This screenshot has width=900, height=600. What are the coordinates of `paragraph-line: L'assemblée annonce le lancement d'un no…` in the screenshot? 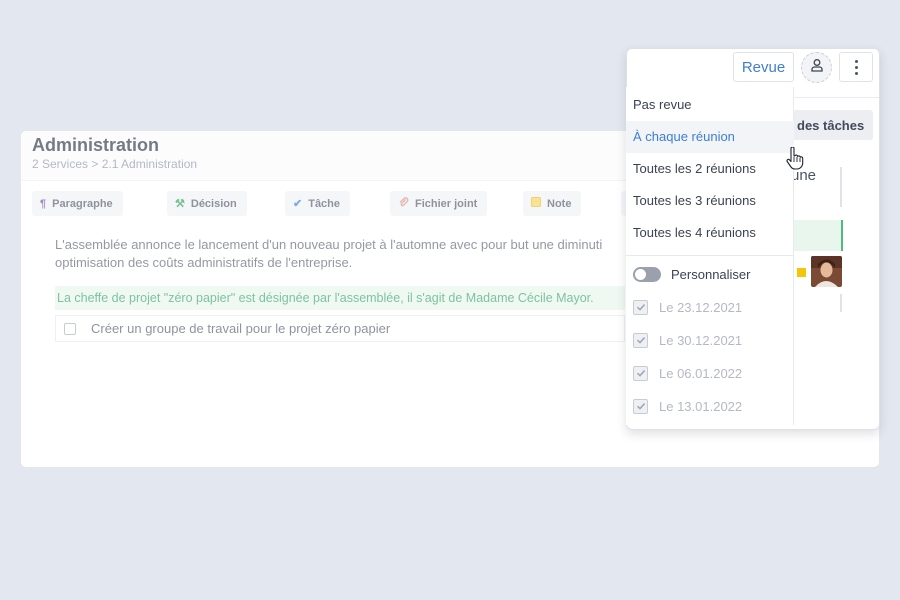 It's located at (329, 244).